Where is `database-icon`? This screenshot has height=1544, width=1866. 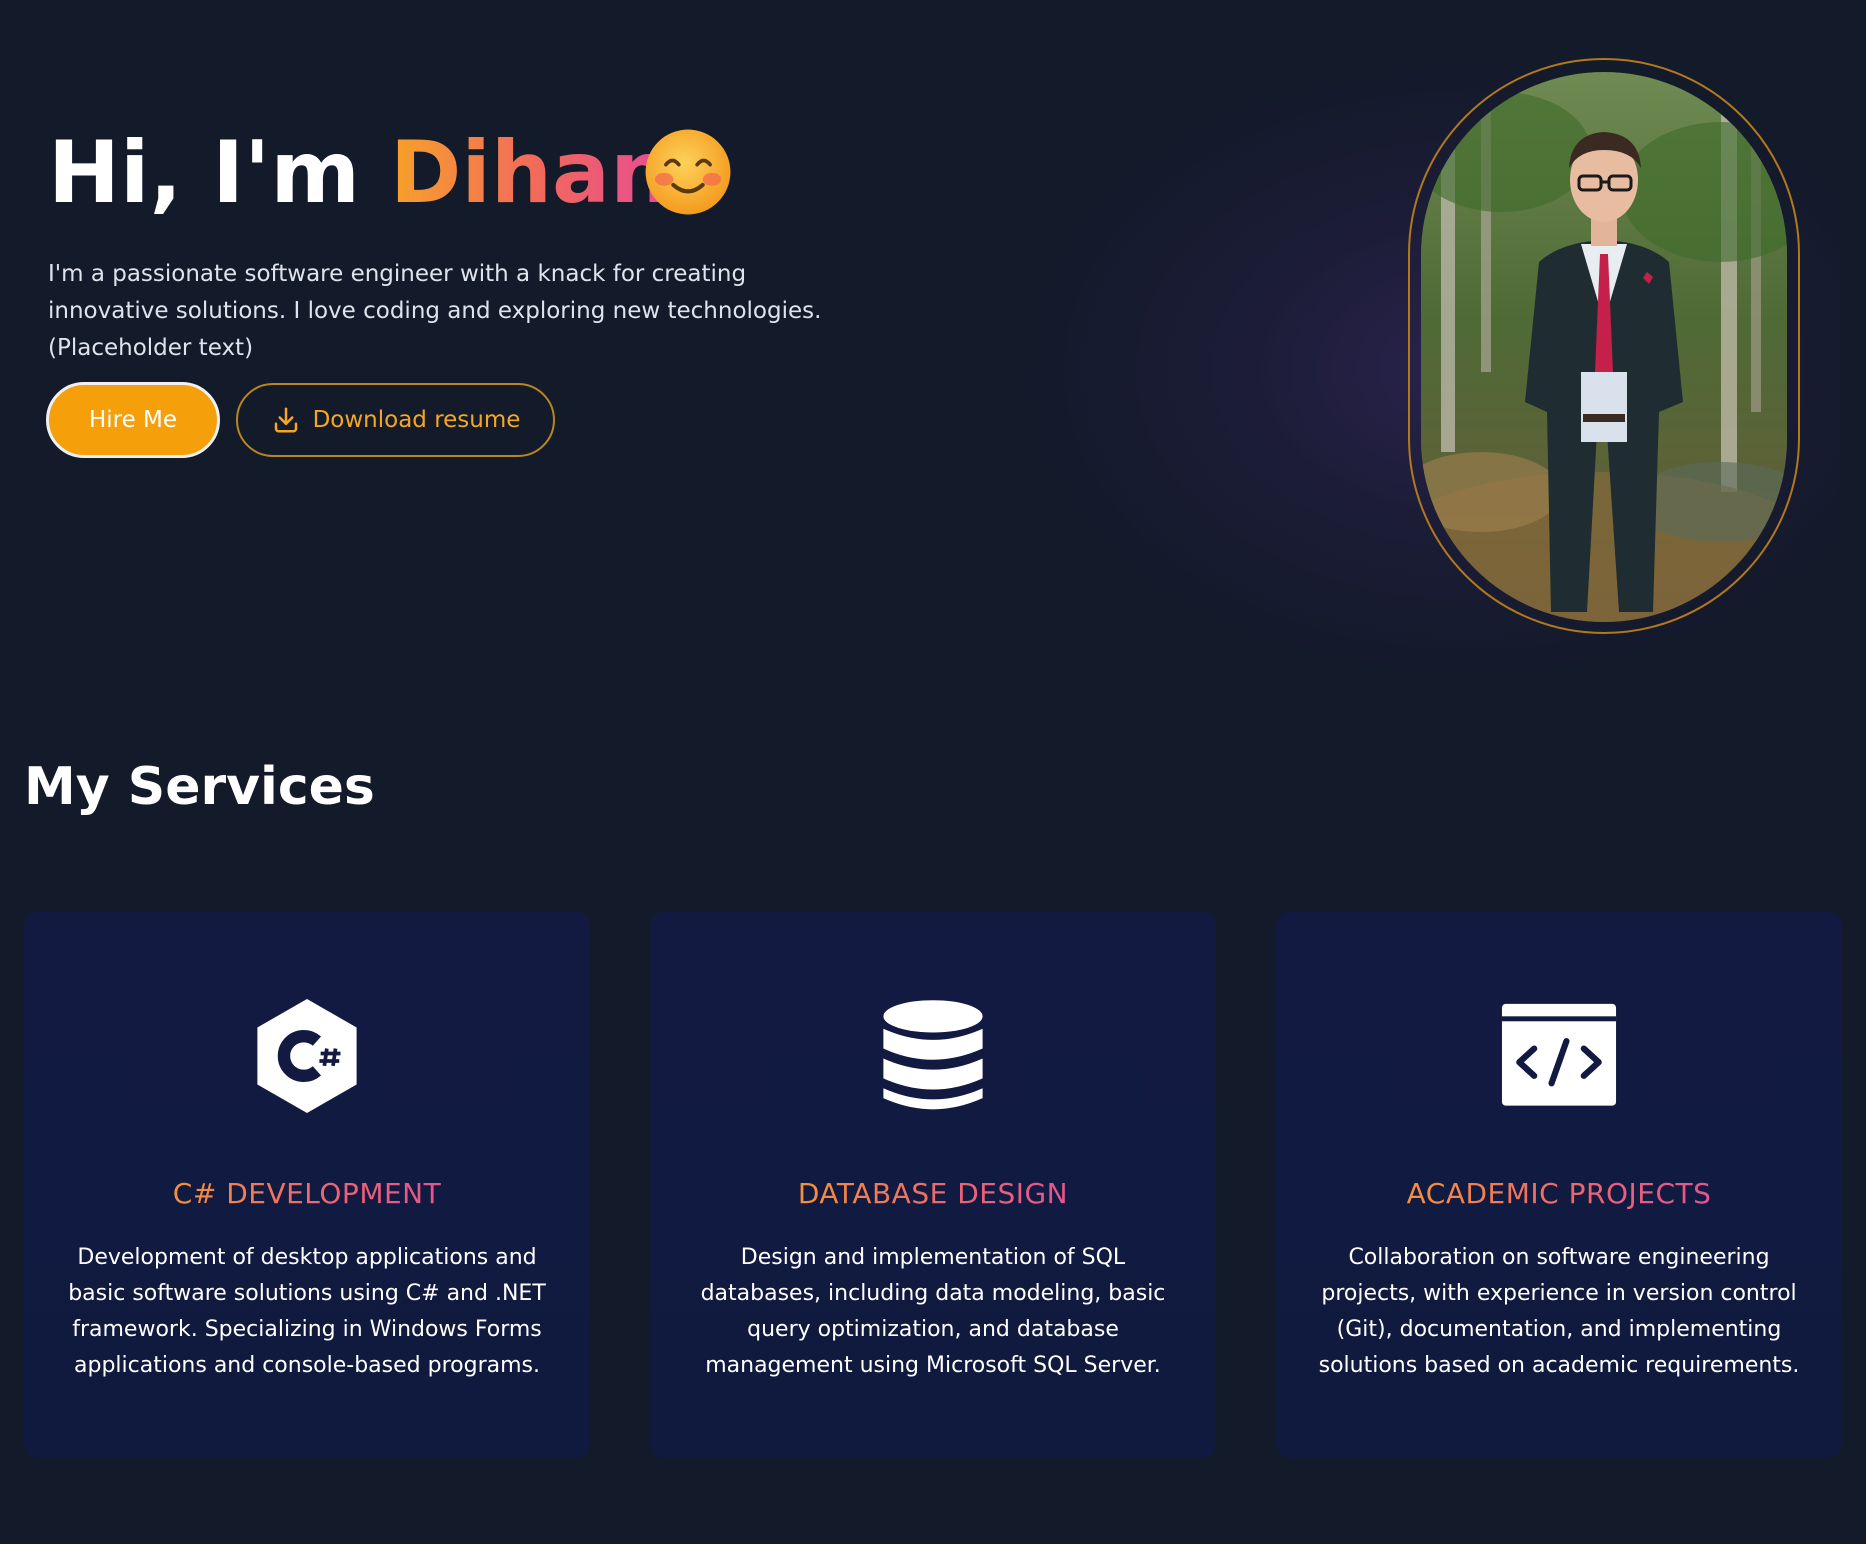 database-icon is located at coordinates (933, 1055).